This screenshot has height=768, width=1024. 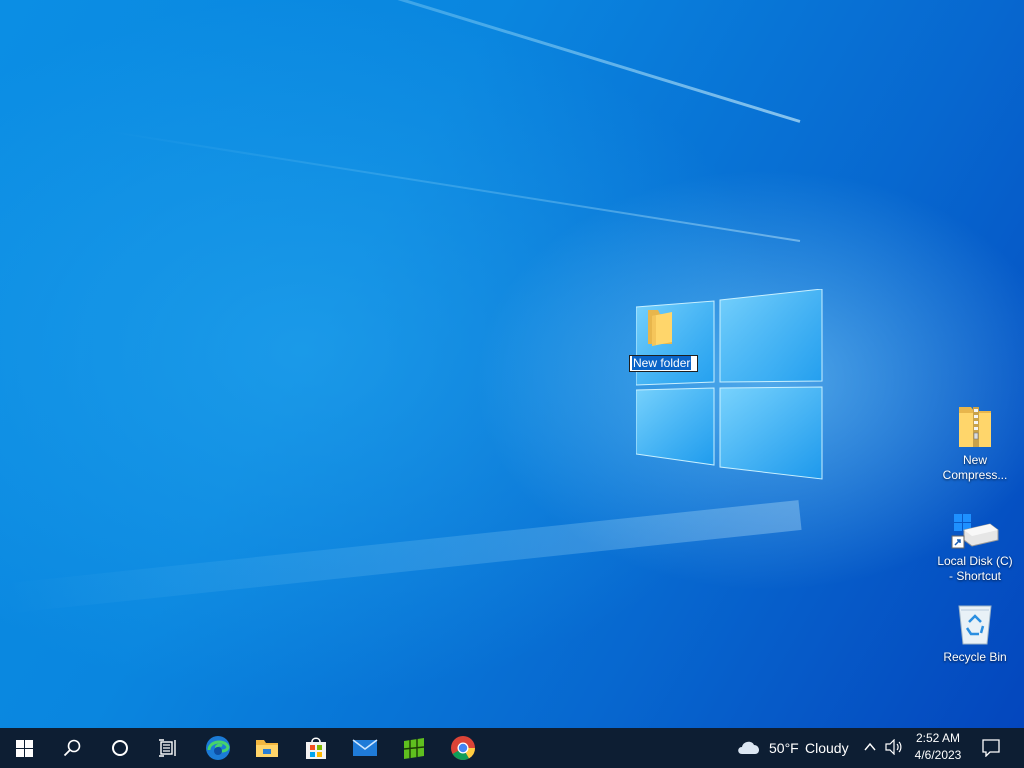 I want to click on file-explorer-button, so click(x=267, y=748).